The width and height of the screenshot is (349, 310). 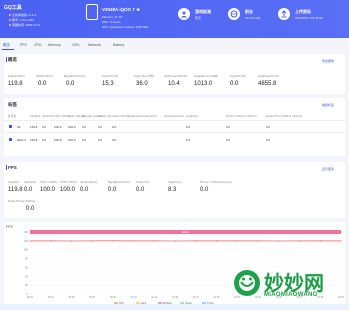 What do you see at coordinates (26, 285) in the screenshot?
I see `y-tick-label: 20` at bounding box center [26, 285].